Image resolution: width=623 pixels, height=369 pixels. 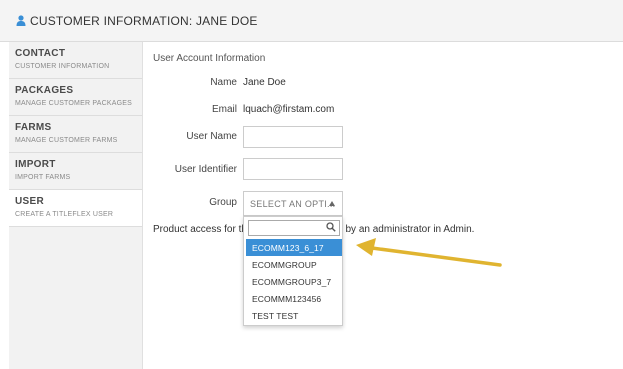 I want to click on email-label: Email, so click(x=224, y=109).